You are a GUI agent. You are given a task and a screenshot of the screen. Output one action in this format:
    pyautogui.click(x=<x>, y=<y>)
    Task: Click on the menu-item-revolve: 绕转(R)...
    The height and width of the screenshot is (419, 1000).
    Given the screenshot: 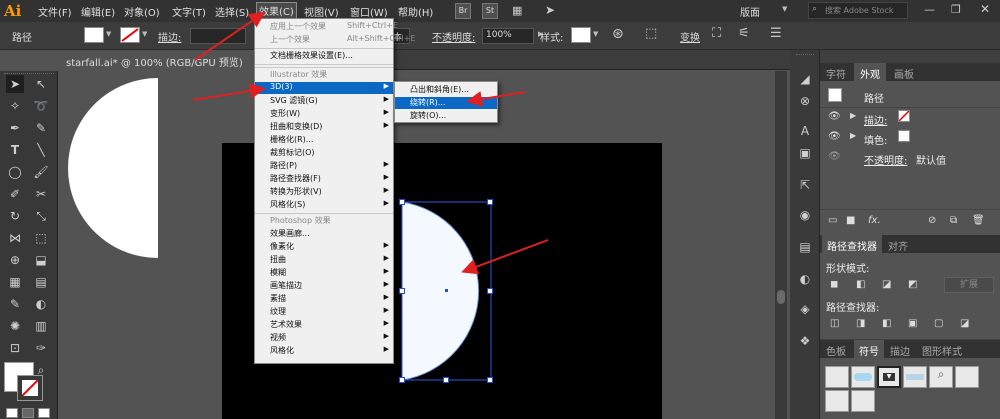 What is the action you would take?
    pyautogui.click(x=446, y=103)
    